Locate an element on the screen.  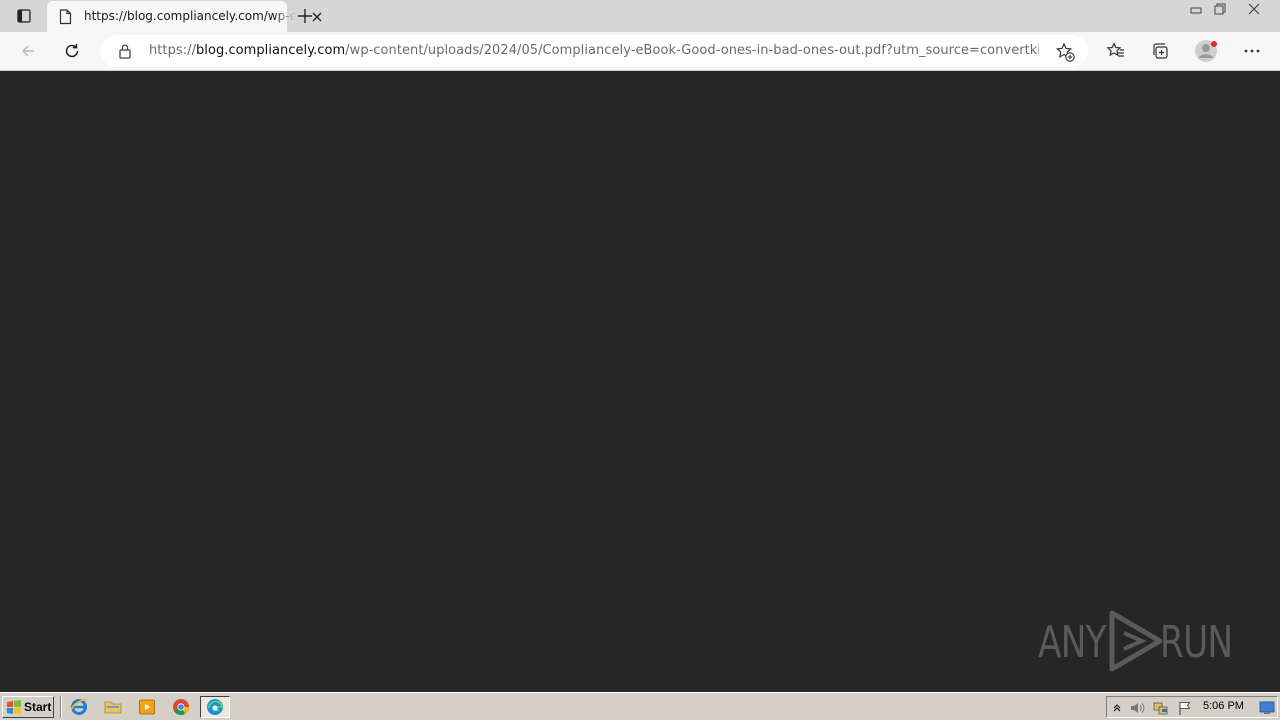
file-explorer-launcher is located at coordinates (113, 707).